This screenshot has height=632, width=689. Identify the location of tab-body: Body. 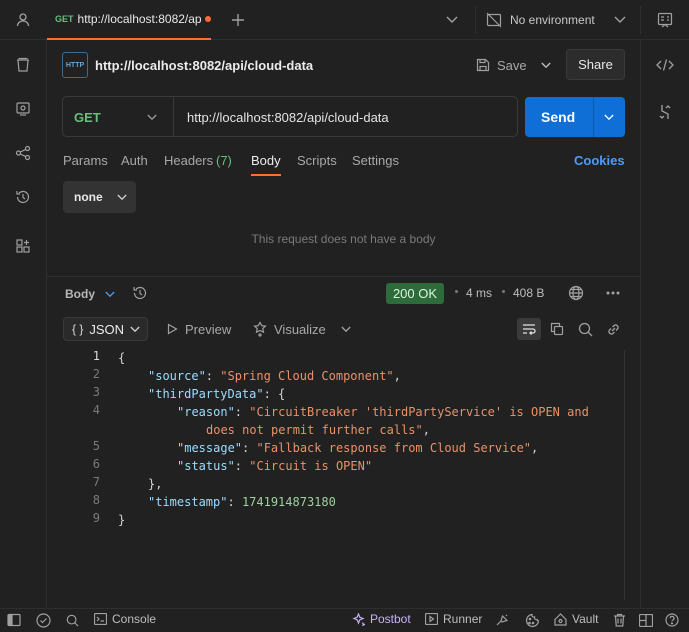
(266, 160).